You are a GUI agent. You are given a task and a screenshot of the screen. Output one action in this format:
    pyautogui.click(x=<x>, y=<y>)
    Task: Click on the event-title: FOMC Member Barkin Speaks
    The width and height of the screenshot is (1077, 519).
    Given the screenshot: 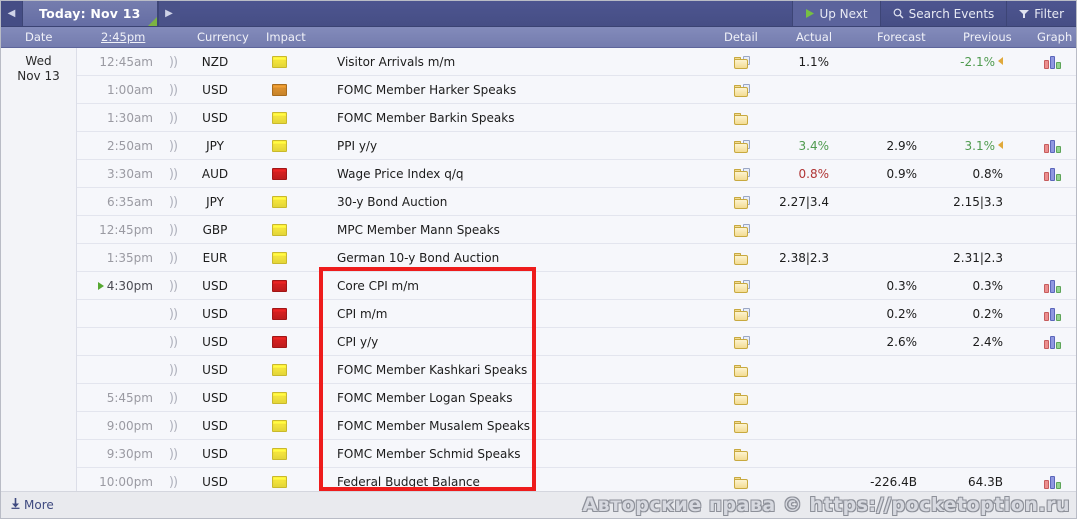 What is the action you would take?
    pyautogui.click(x=522, y=118)
    